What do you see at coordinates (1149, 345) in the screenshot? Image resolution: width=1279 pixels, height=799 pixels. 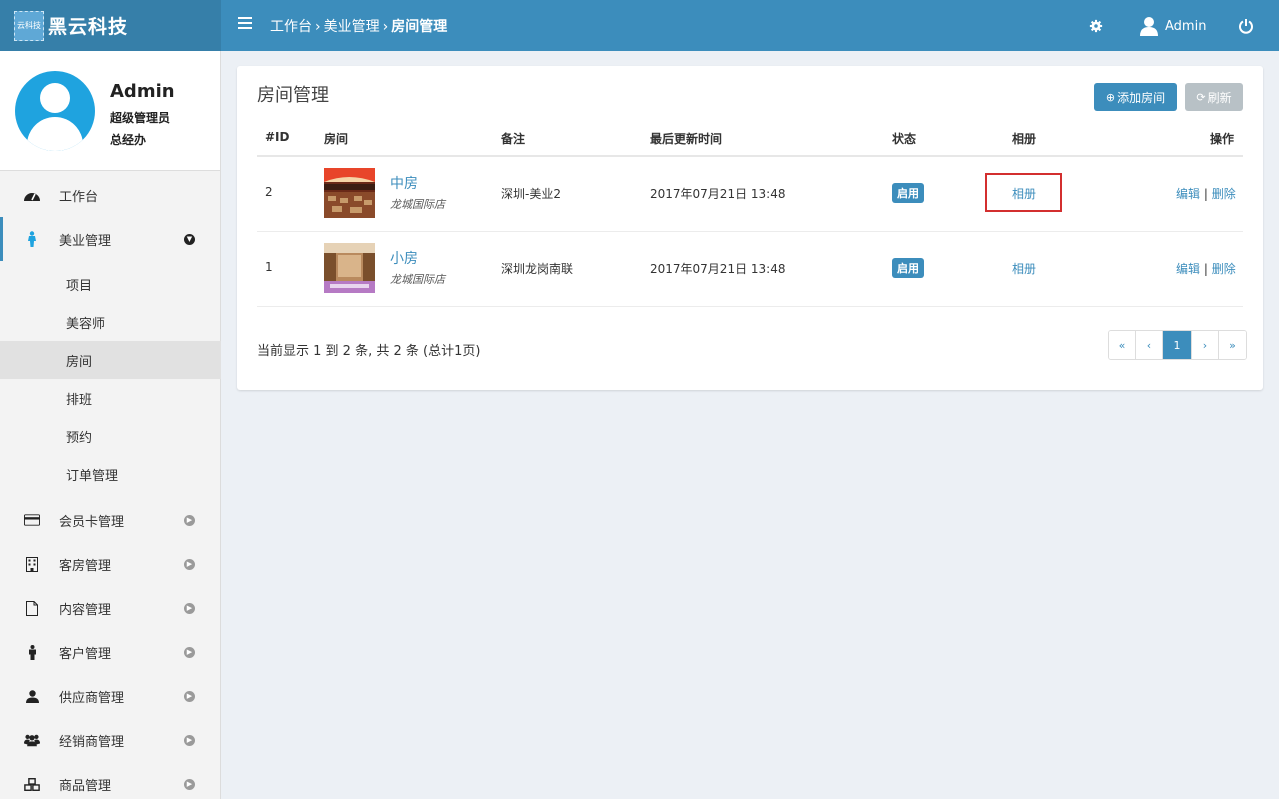 I see `prev-page-button: ‹` at bounding box center [1149, 345].